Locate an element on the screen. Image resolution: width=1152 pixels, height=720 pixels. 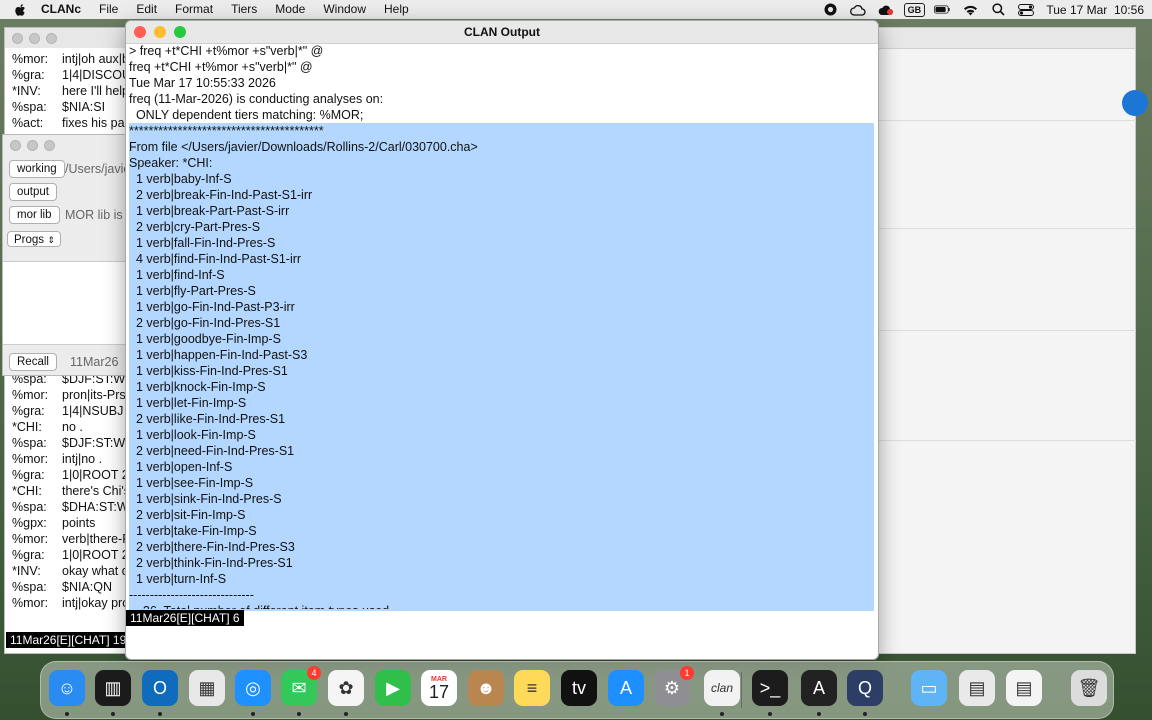
apple-logo-icon is located at coordinates (21, 10).